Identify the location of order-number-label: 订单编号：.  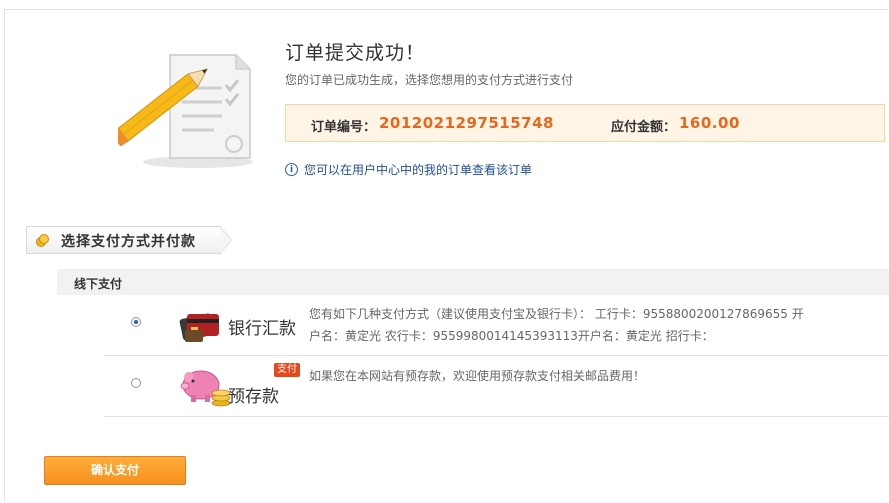
(344, 127).